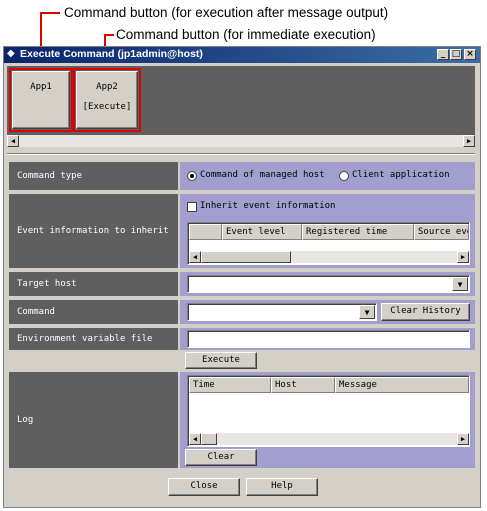 Image resolution: width=487 pixels, height=511 pixels. Describe the element at coordinates (230, 385) in the screenshot. I see `log-col-time: Time` at that location.